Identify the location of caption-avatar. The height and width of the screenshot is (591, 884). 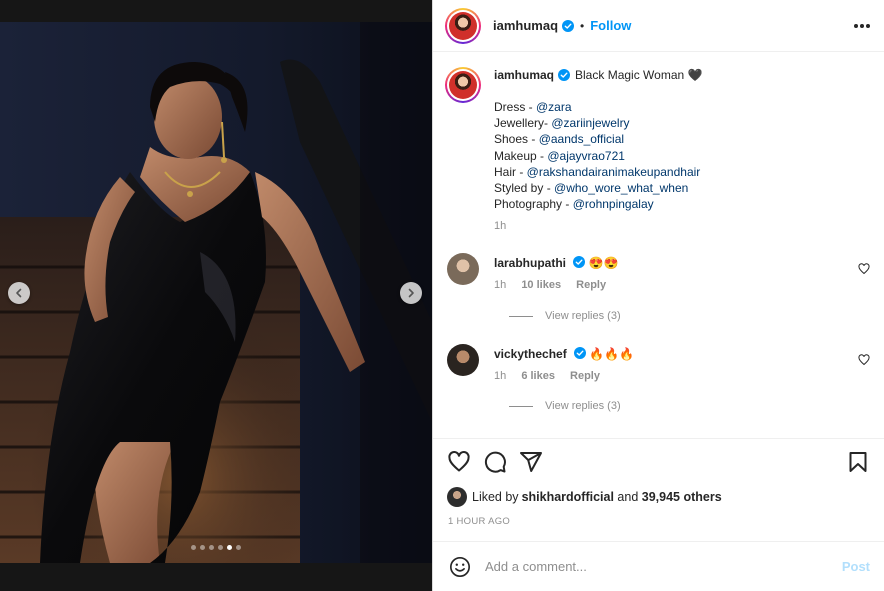
(463, 85).